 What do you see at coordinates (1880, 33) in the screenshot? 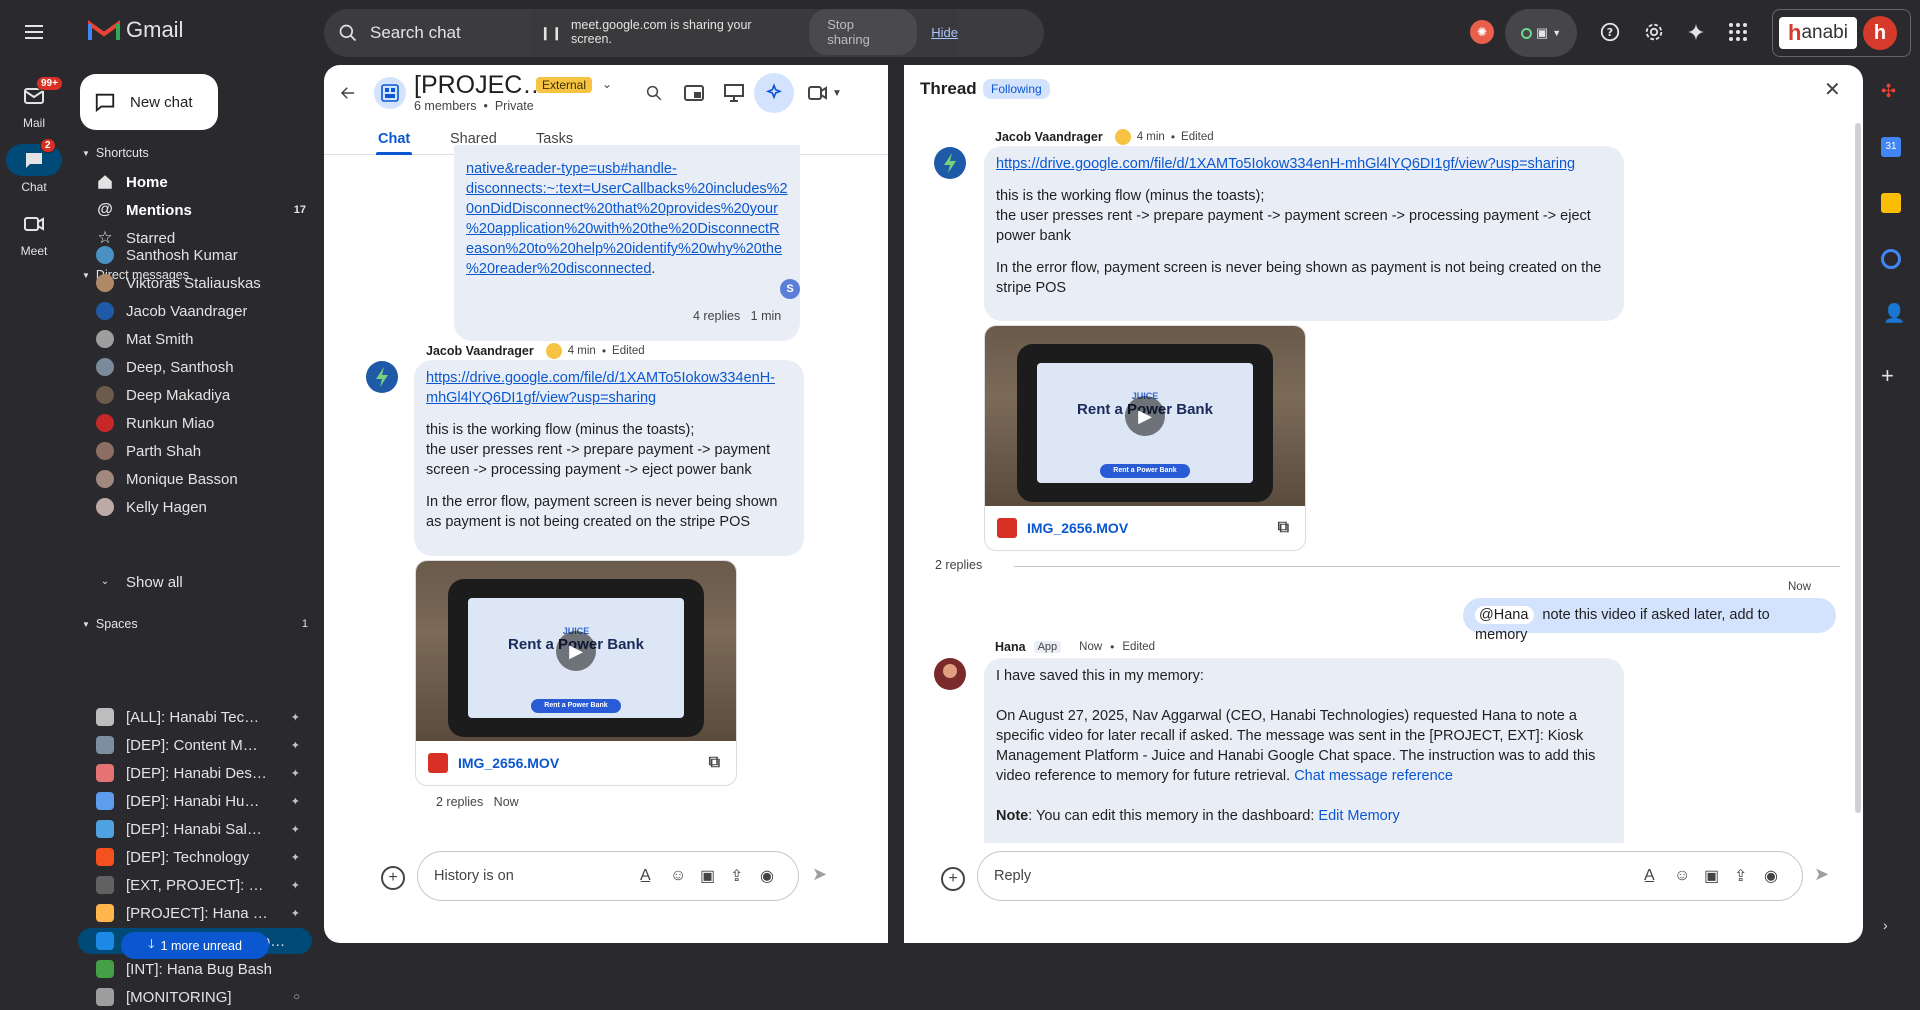
I see `account-avatar: h` at bounding box center [1880, 33].